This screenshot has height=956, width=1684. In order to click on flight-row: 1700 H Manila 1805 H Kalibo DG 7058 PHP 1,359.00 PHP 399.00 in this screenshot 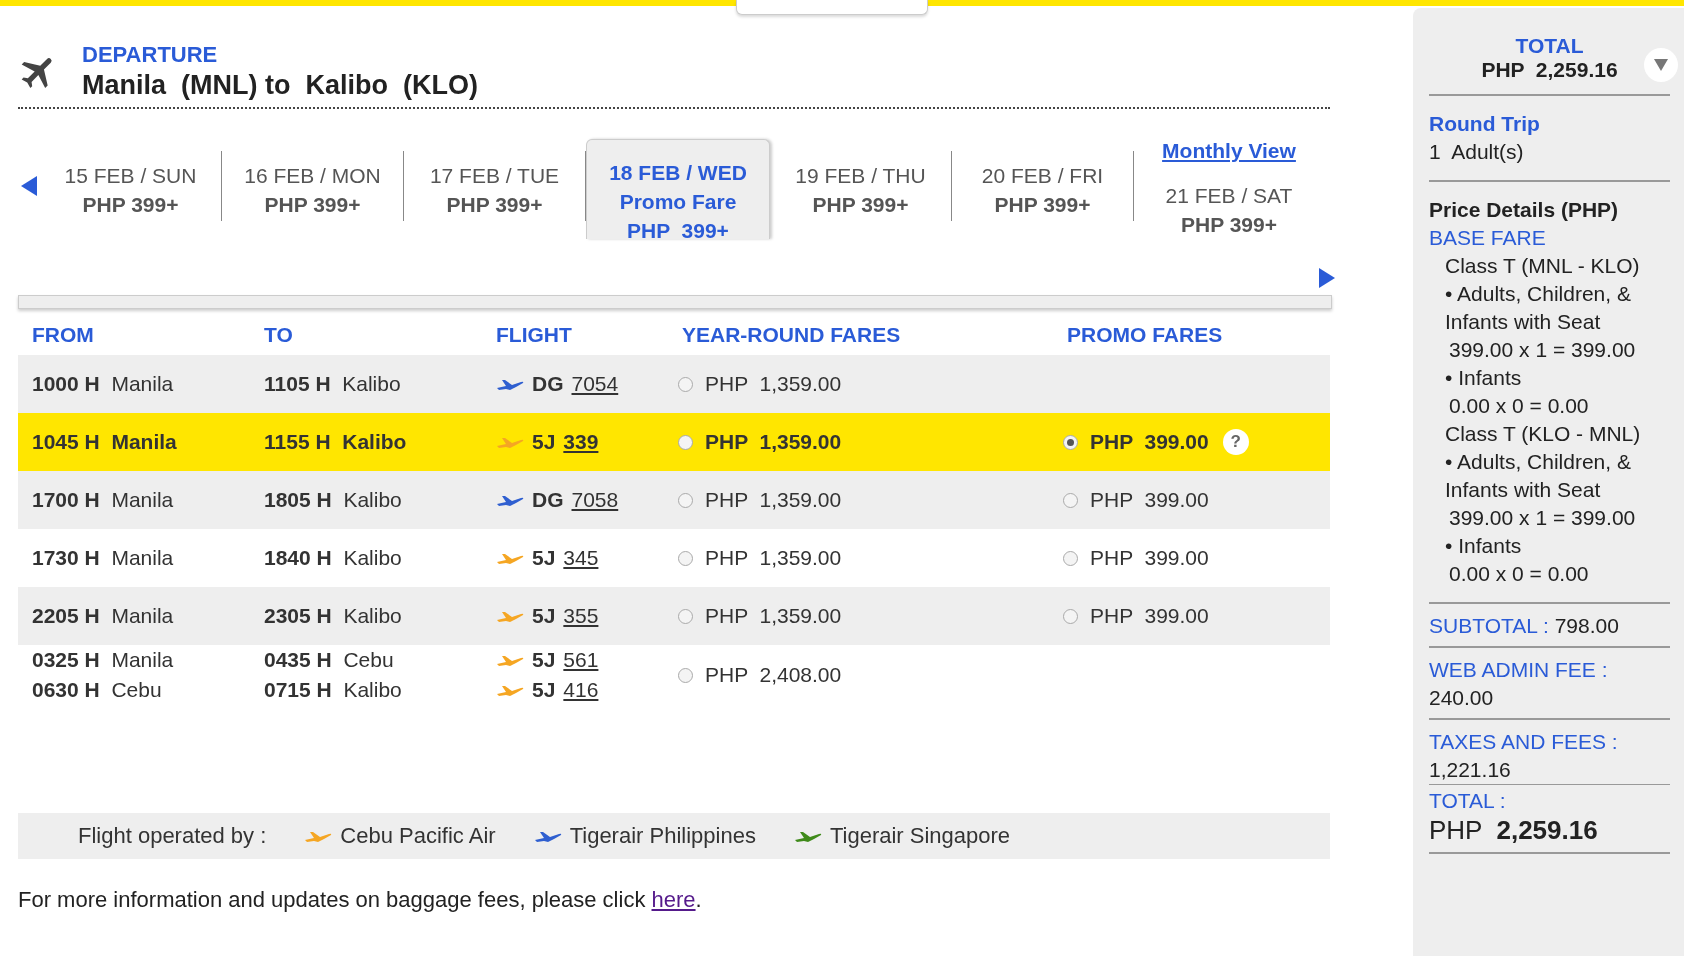, I will do `click(674, 500)`.